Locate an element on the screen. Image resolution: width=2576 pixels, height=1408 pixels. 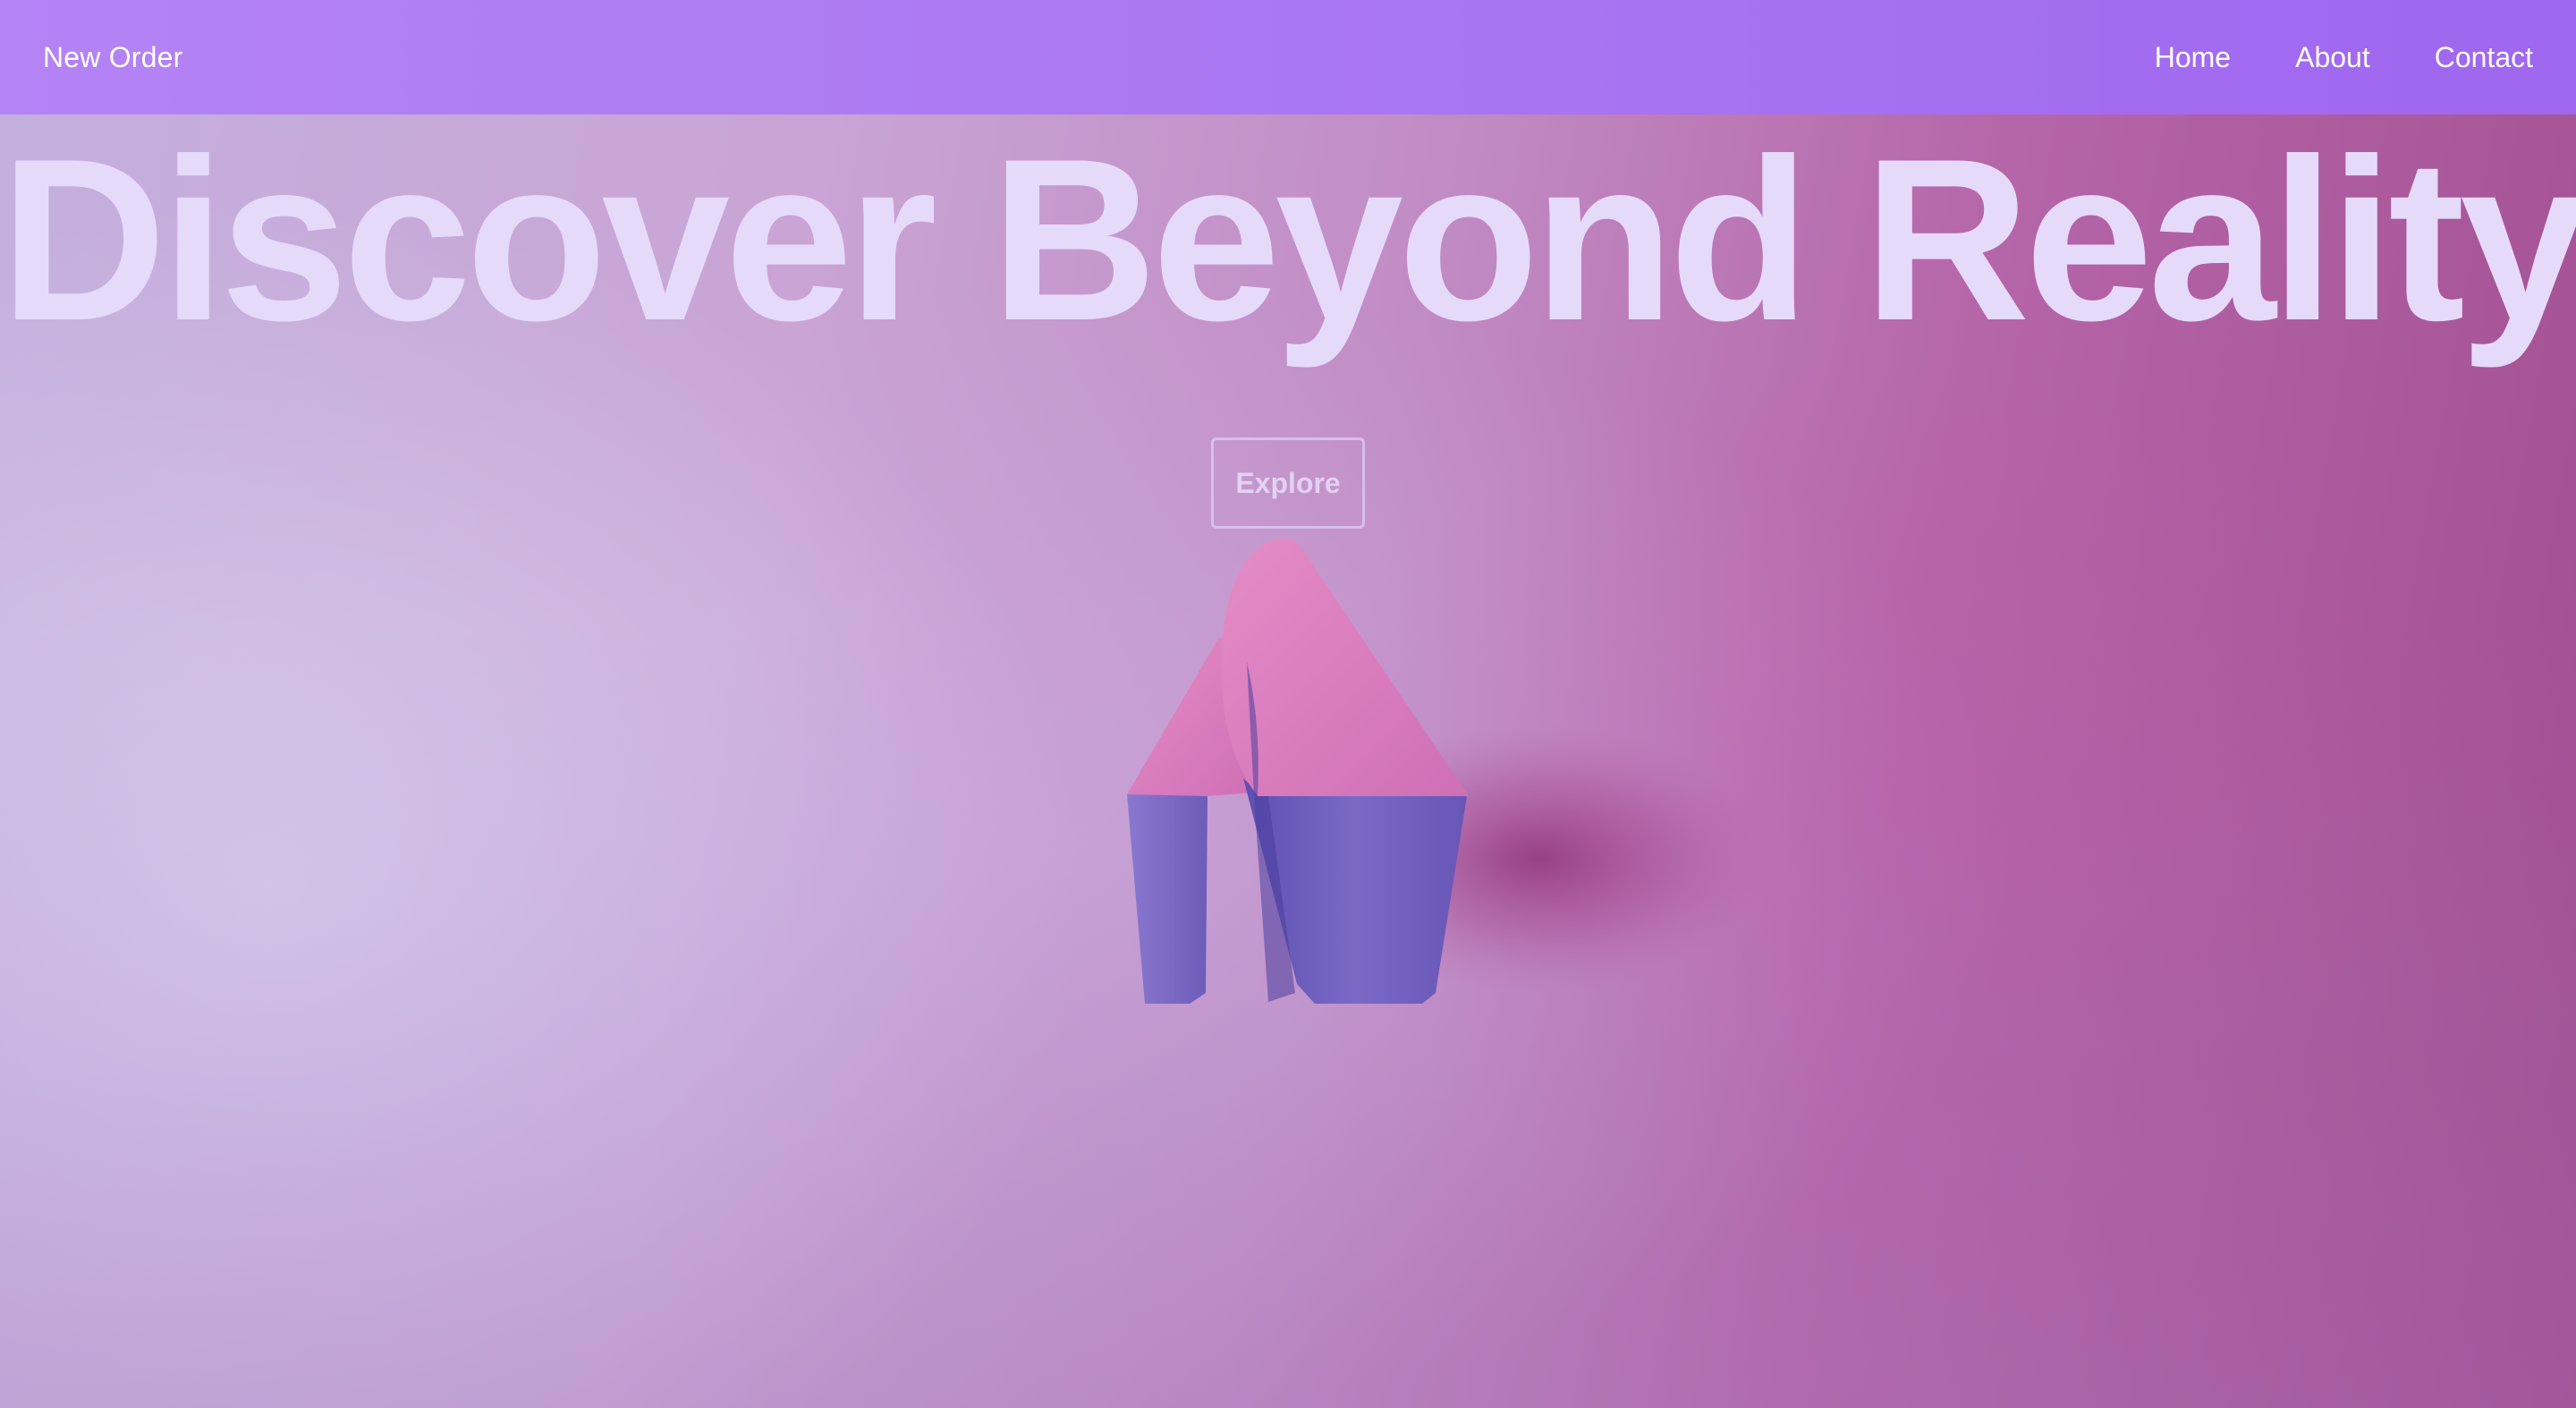
nav-link-about: About is located at coordinates (2332, 57).